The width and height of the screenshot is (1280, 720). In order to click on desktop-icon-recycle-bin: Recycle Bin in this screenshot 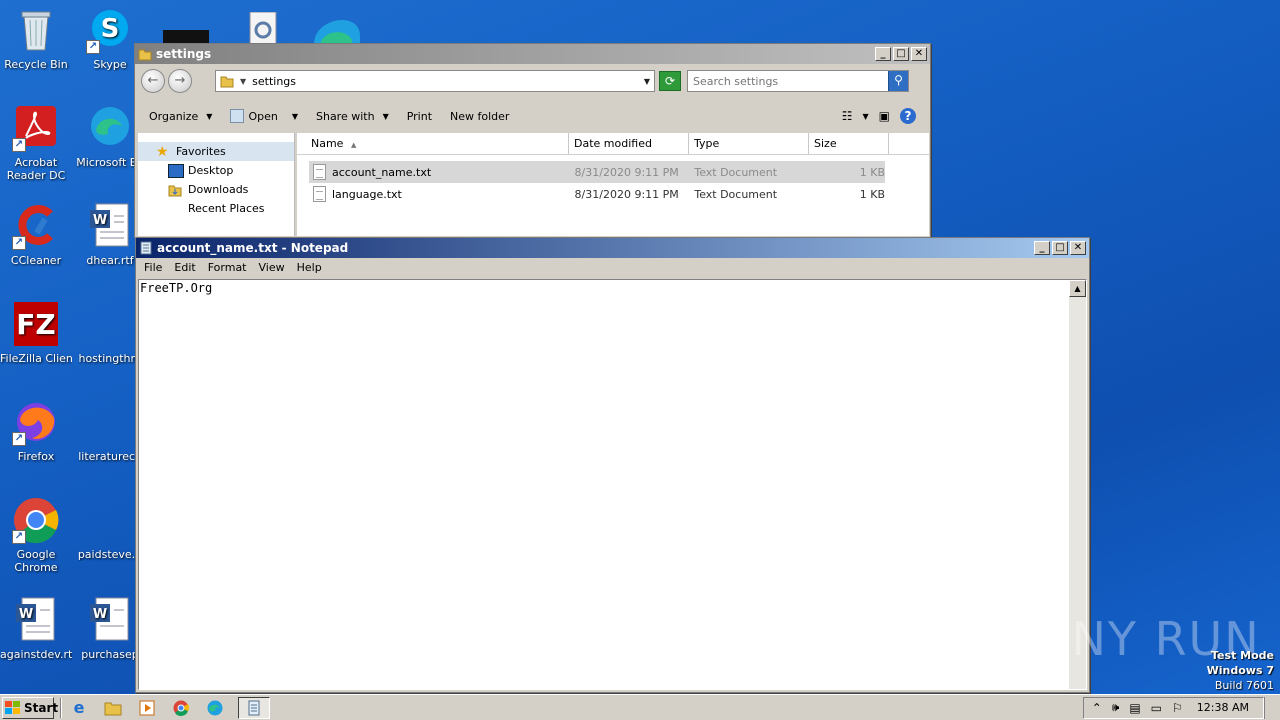, I will do `click(36, 38)`.